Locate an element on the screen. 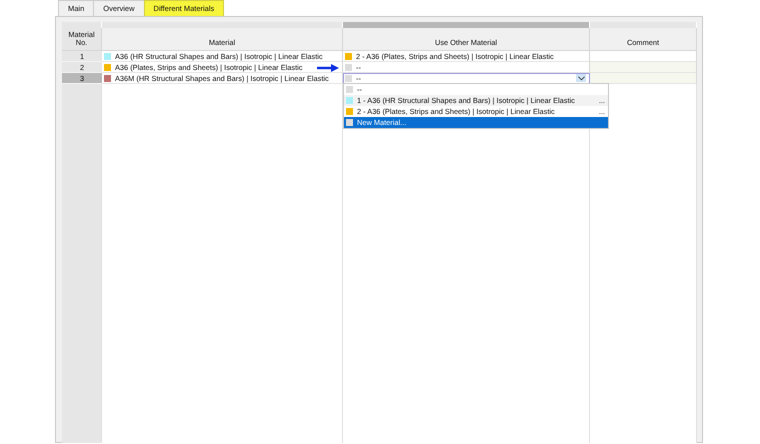  chevron-down-icon is located at coordinates (581, 78).